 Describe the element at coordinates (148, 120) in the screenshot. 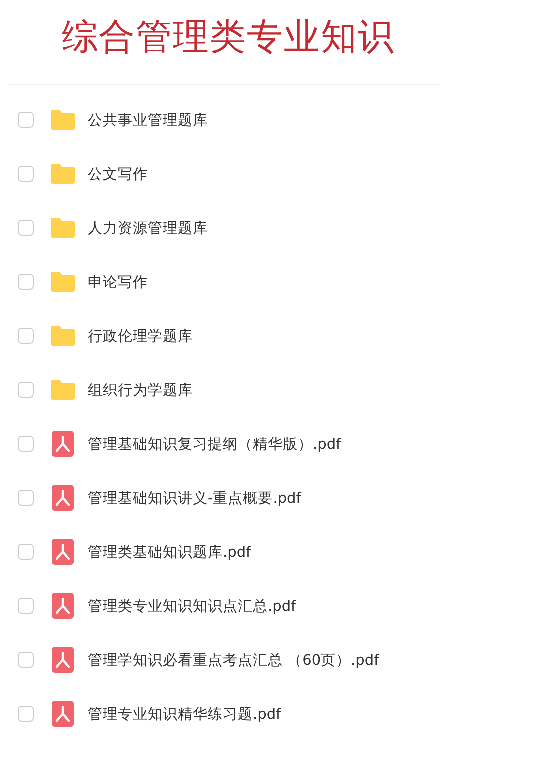

I see `file-name: 公共事业管理题库` at that location.